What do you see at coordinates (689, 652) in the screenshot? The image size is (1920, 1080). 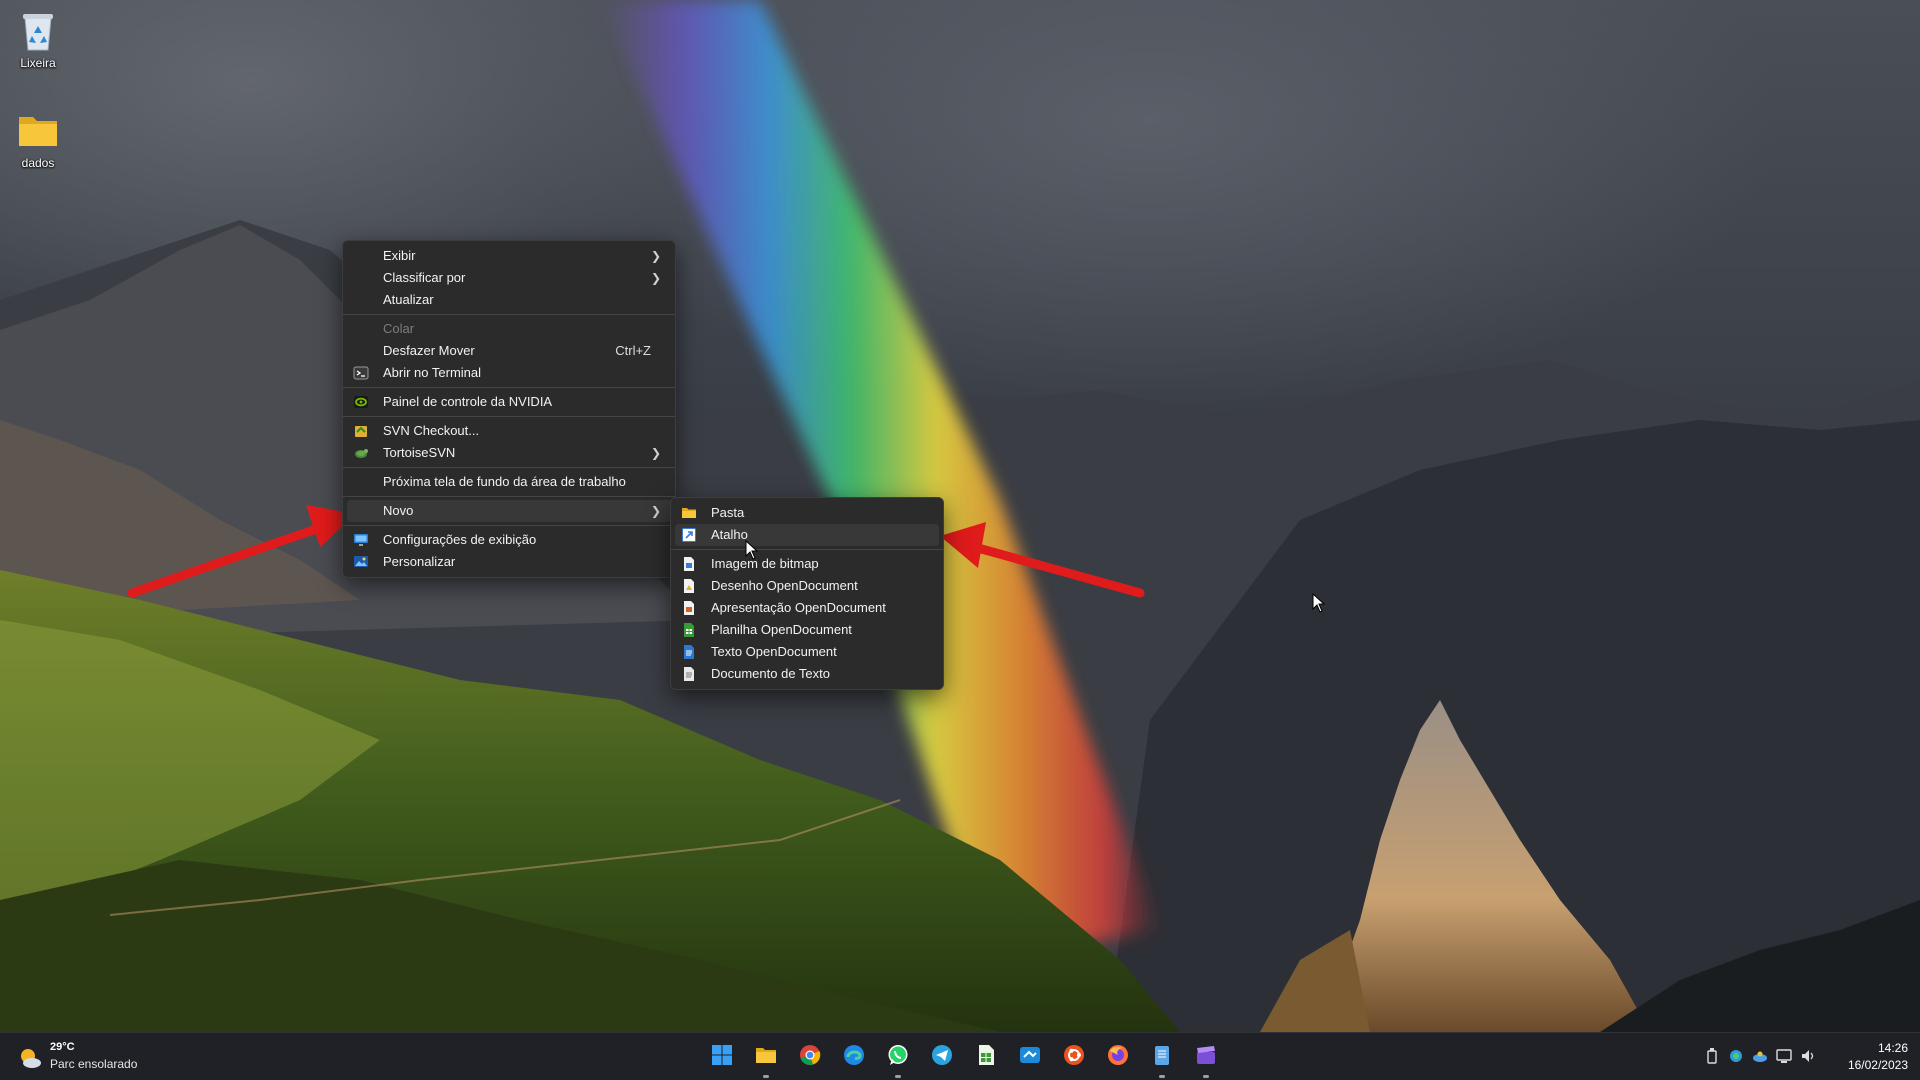 I see `text-document-icon` at bounding box center [689, 652].